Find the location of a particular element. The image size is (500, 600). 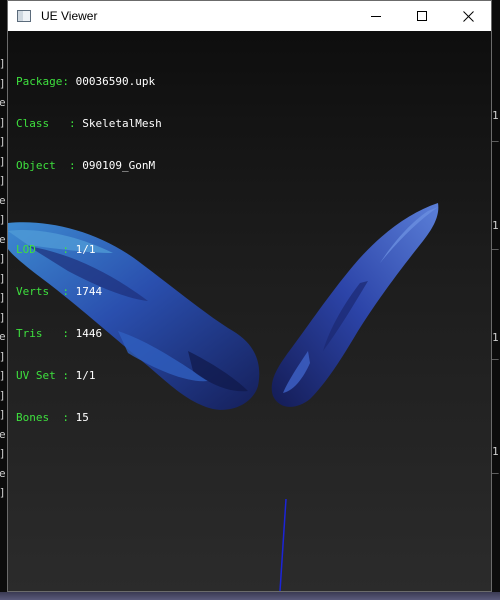

maximize-button is located at coordinates (422, 16).